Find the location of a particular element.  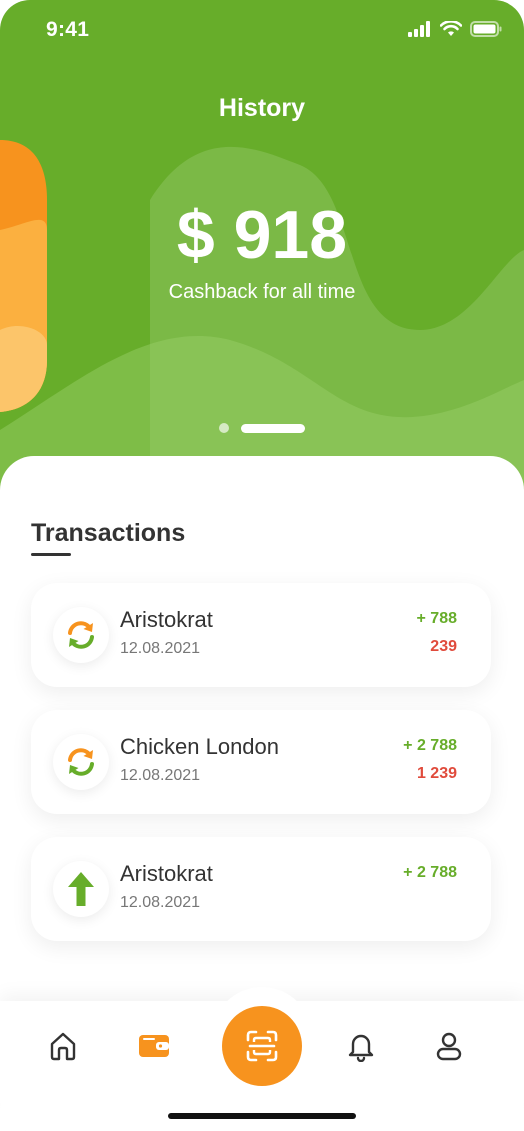

arrow-up-icon is located at coordinates (81, 889).